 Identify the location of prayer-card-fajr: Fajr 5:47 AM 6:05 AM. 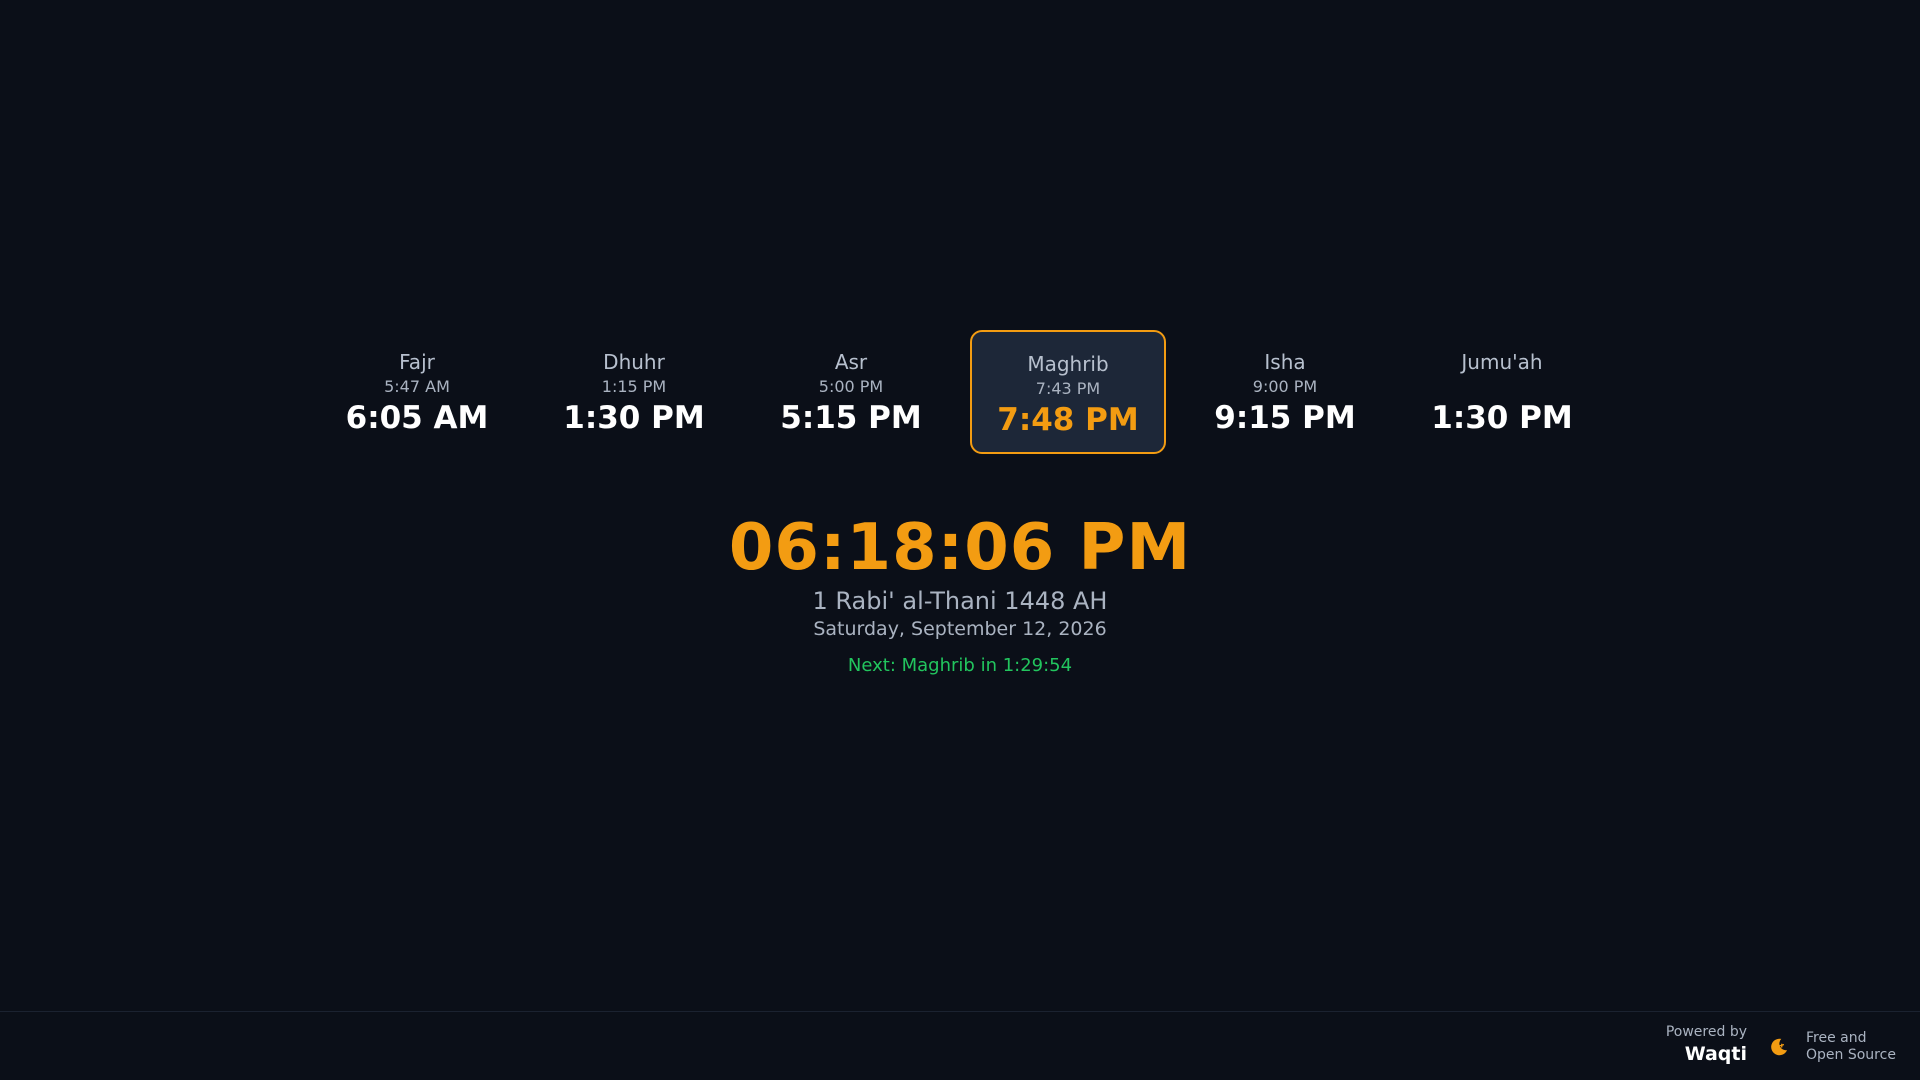
(417, 392).